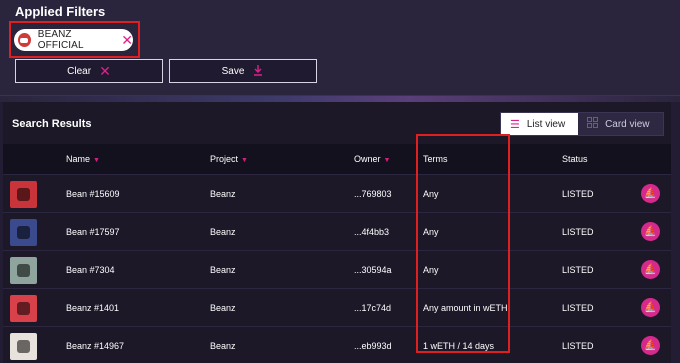  I want to click on search-results-title: Search Results, so click(52, 124).